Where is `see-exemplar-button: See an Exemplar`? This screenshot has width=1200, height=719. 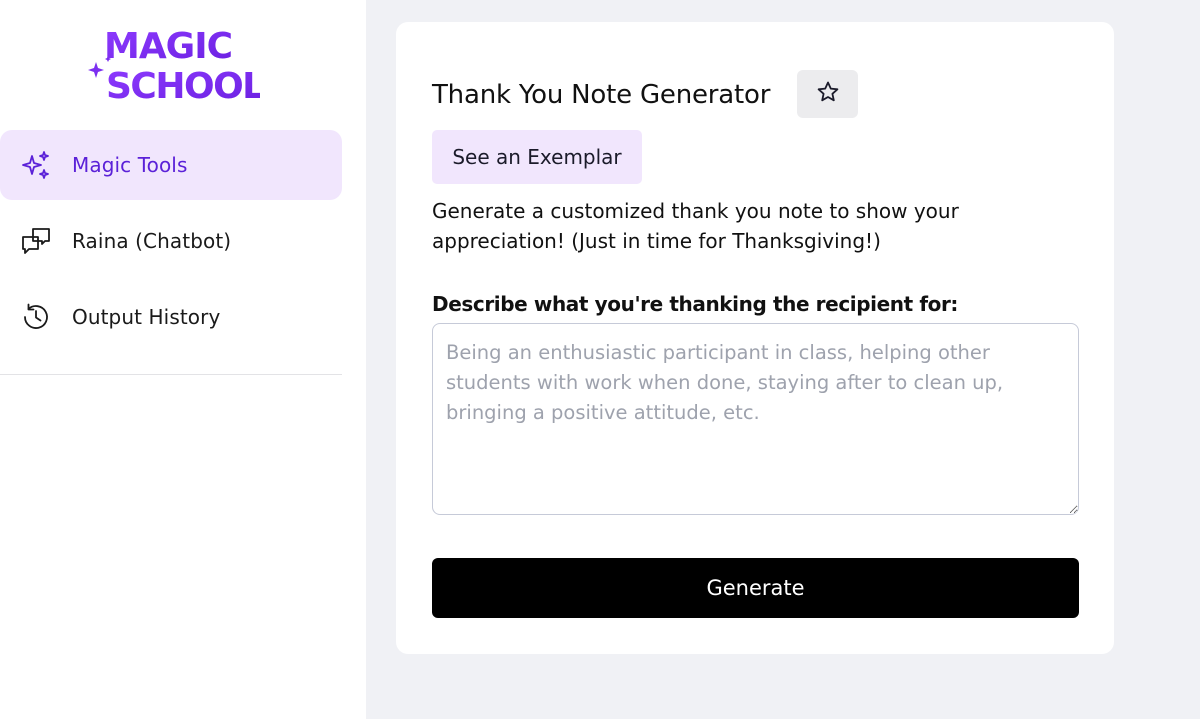 see-exemplar-button: See an Exemplar is located at coordinates (537, 157).